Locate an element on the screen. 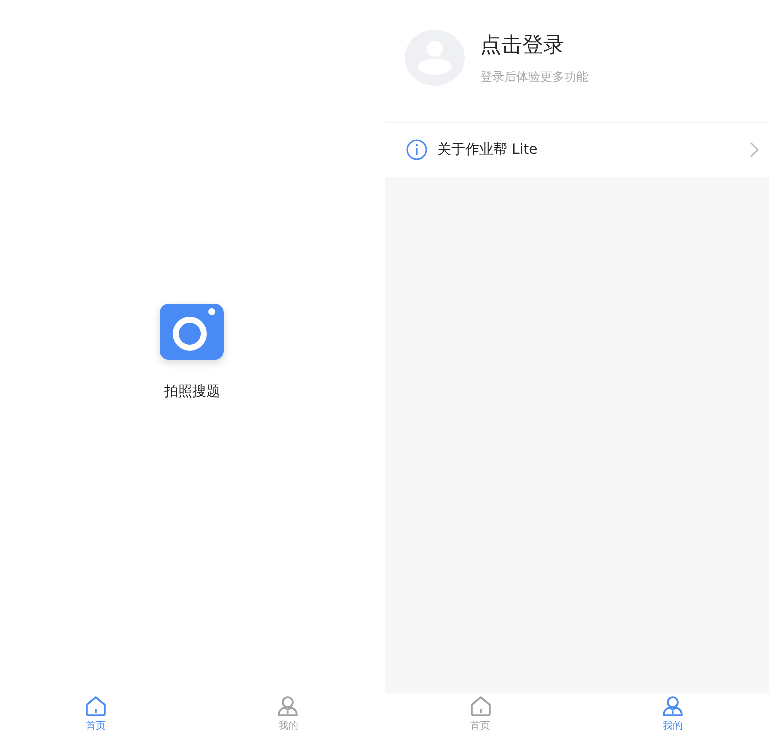 The image size is (769, 736). camera-button: 拍照搜题 is located at coordinates (192, 351).